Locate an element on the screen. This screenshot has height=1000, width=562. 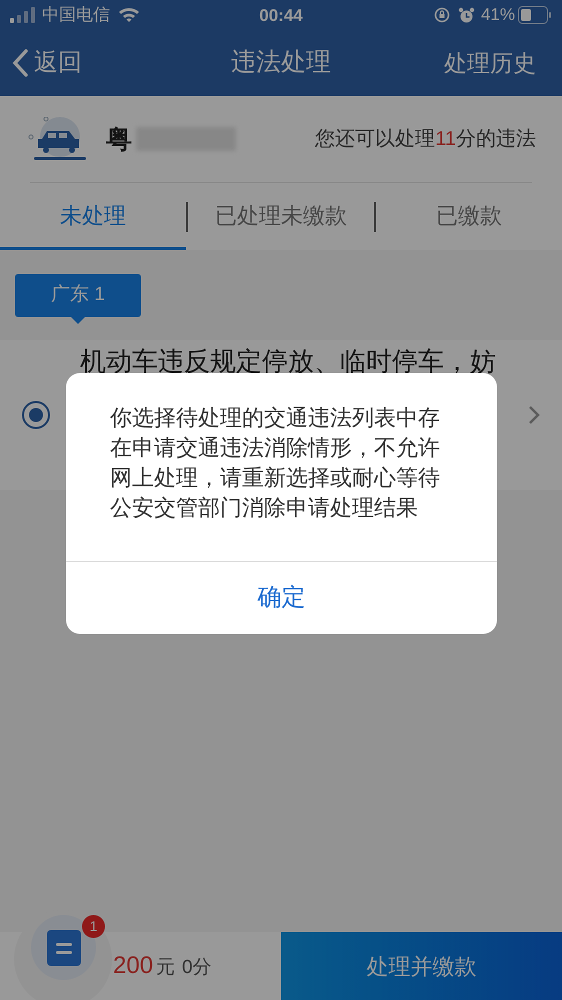
alert-message: 你选择待处理的交通违法列表中存在申请交通违法消除情形，不允许网上处理，请重新选择或耐心等待公安交管部门消除申请处理结果 is located at coordinates (275, 463).